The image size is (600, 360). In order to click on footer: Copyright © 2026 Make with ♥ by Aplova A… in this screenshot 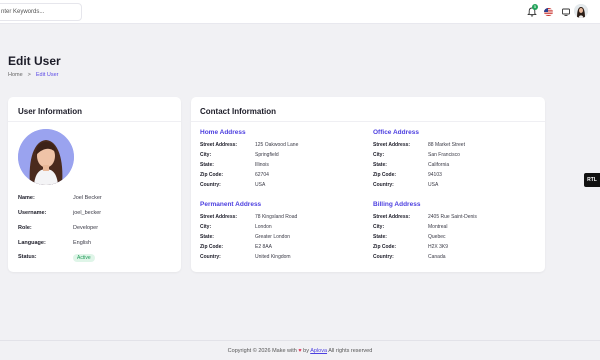, I will do `click(300, 351)`.